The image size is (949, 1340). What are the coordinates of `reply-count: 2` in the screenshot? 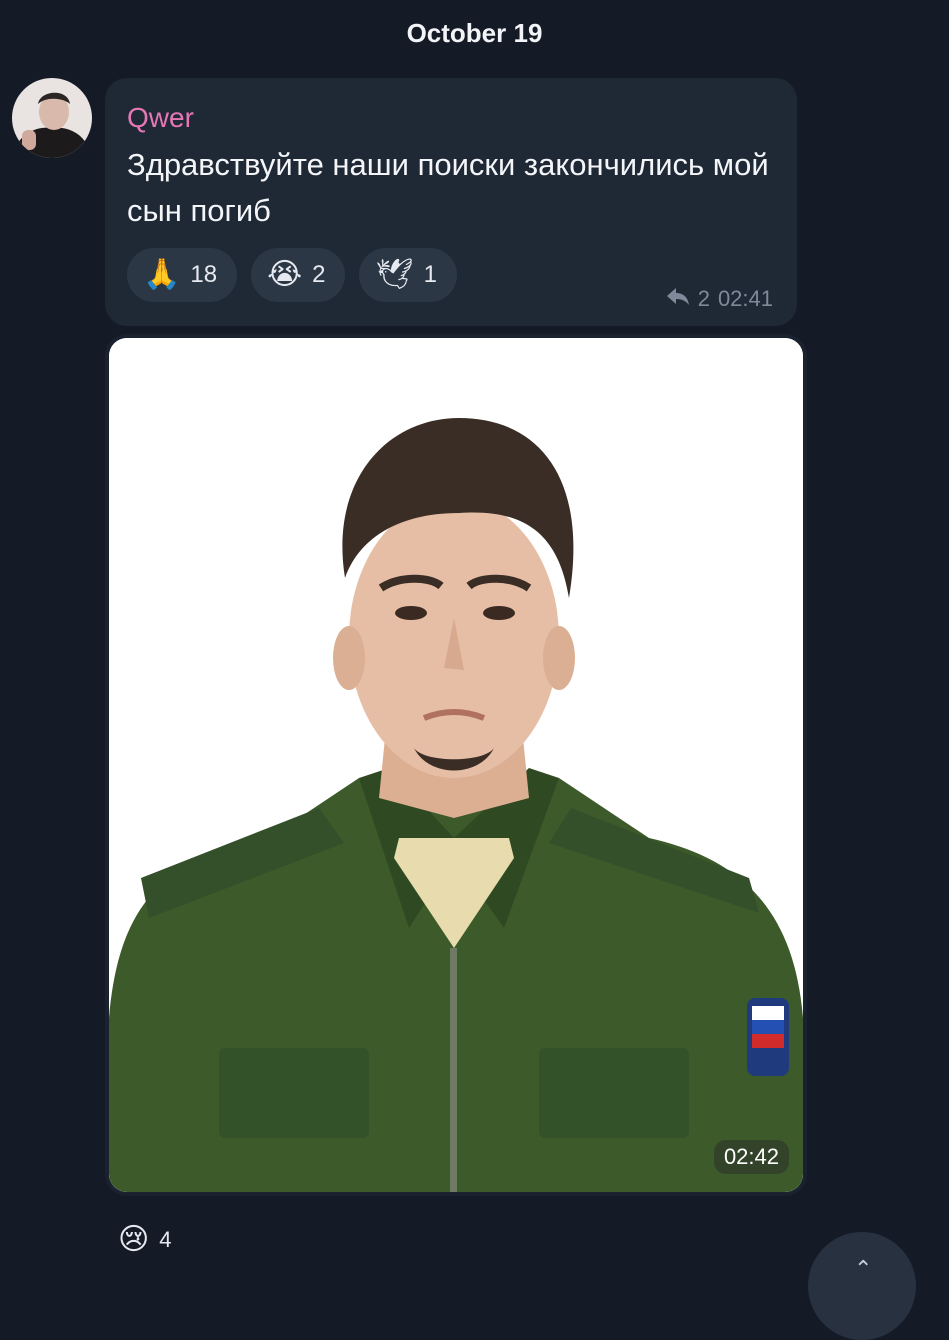 It's located at (704, 299).